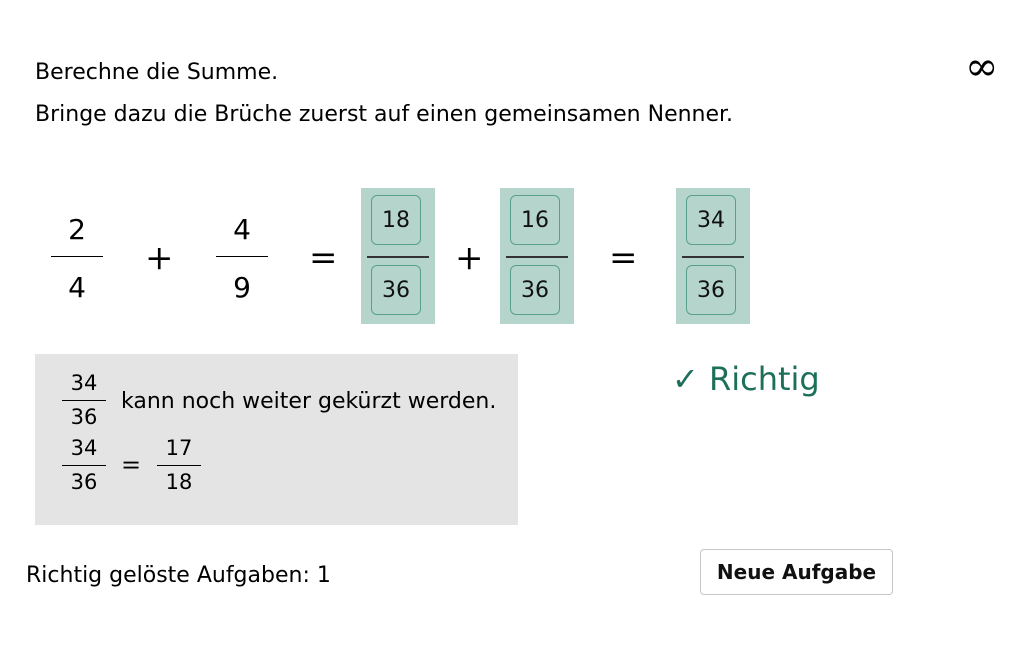  I want to click on expanded-fraction-2-denominator-input: 36, so click(535, 290).